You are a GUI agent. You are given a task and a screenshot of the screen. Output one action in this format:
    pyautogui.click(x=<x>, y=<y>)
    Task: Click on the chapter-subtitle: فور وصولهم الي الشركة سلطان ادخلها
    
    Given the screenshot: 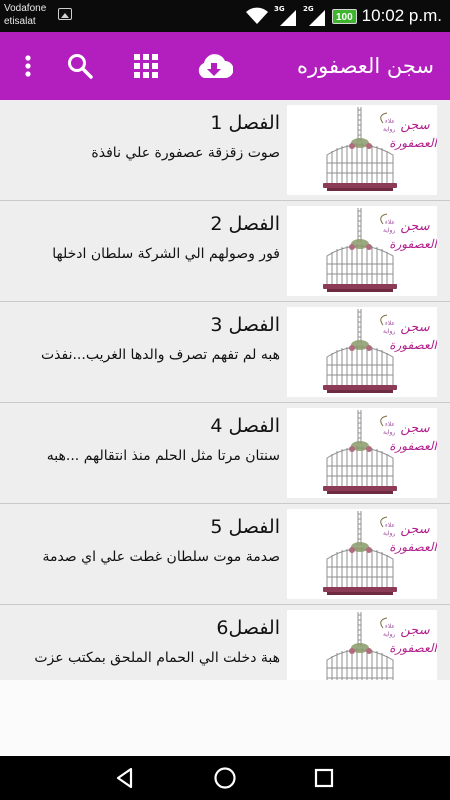 What is the action you would take?
    pyautogui.click(x=166, y=254)
    